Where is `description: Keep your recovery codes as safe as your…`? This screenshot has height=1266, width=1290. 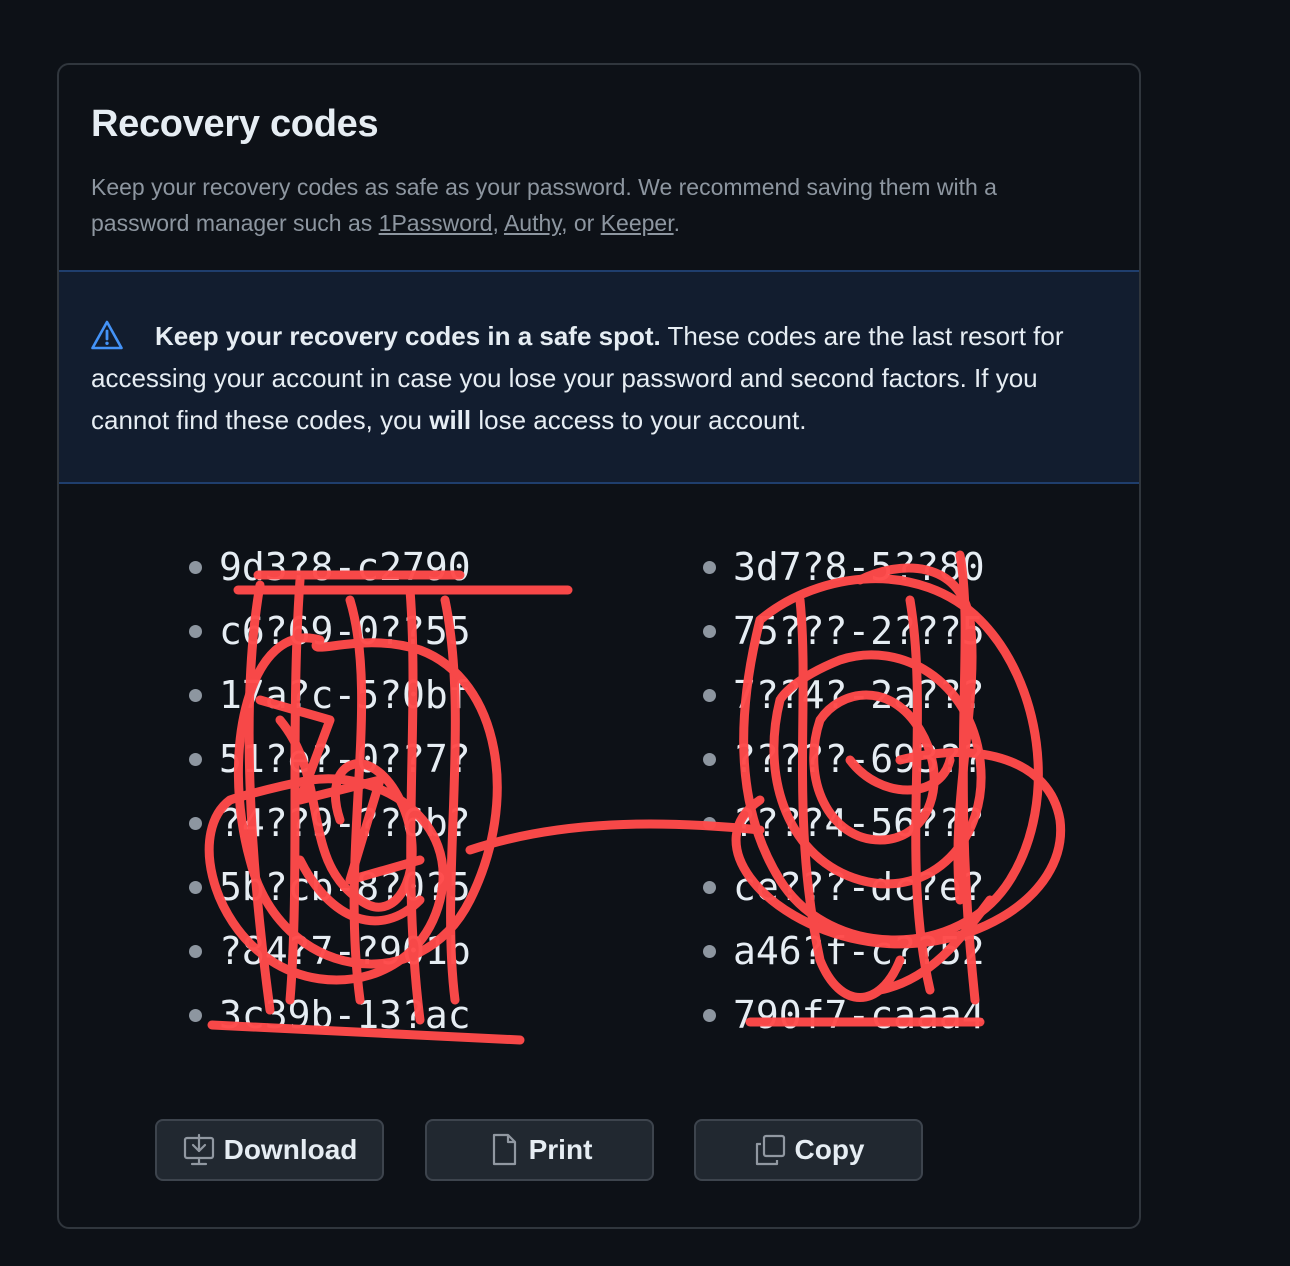
description: Keep your recovery codes as safe as your… is located at coordinates (596, 205).